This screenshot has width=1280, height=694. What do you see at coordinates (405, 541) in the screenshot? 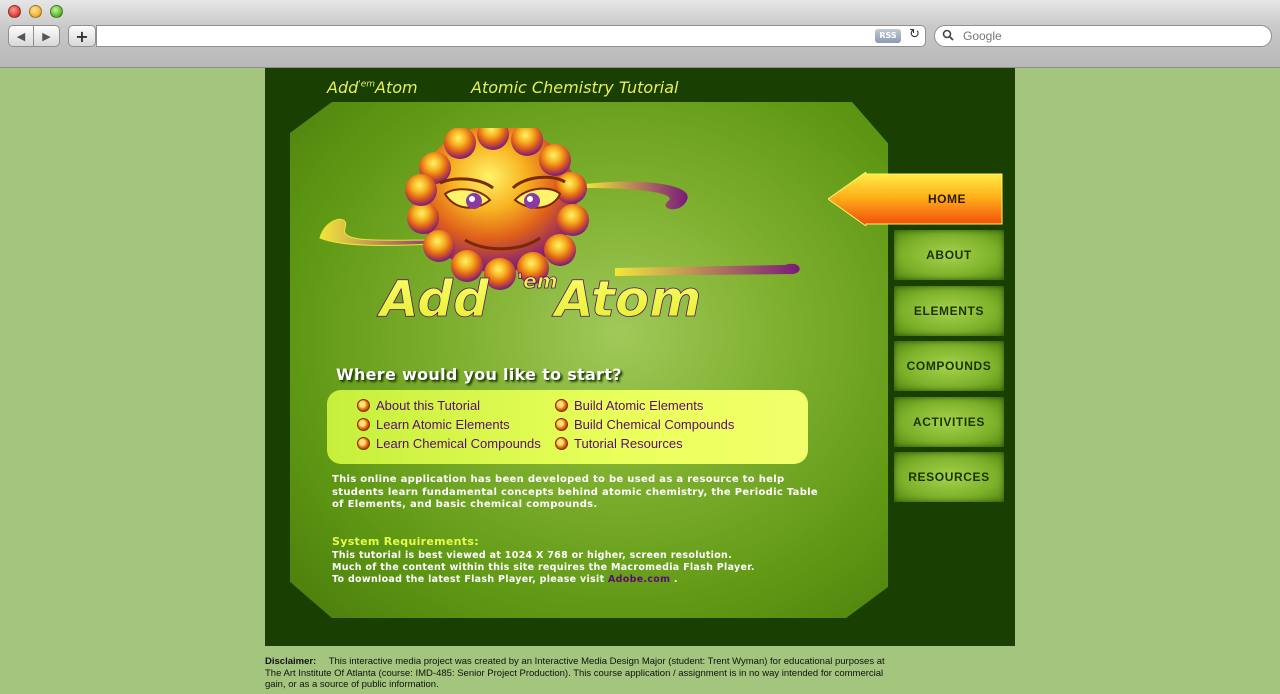
I see `sysreq-title: System Requirements:` at bounding box center [405, 541].